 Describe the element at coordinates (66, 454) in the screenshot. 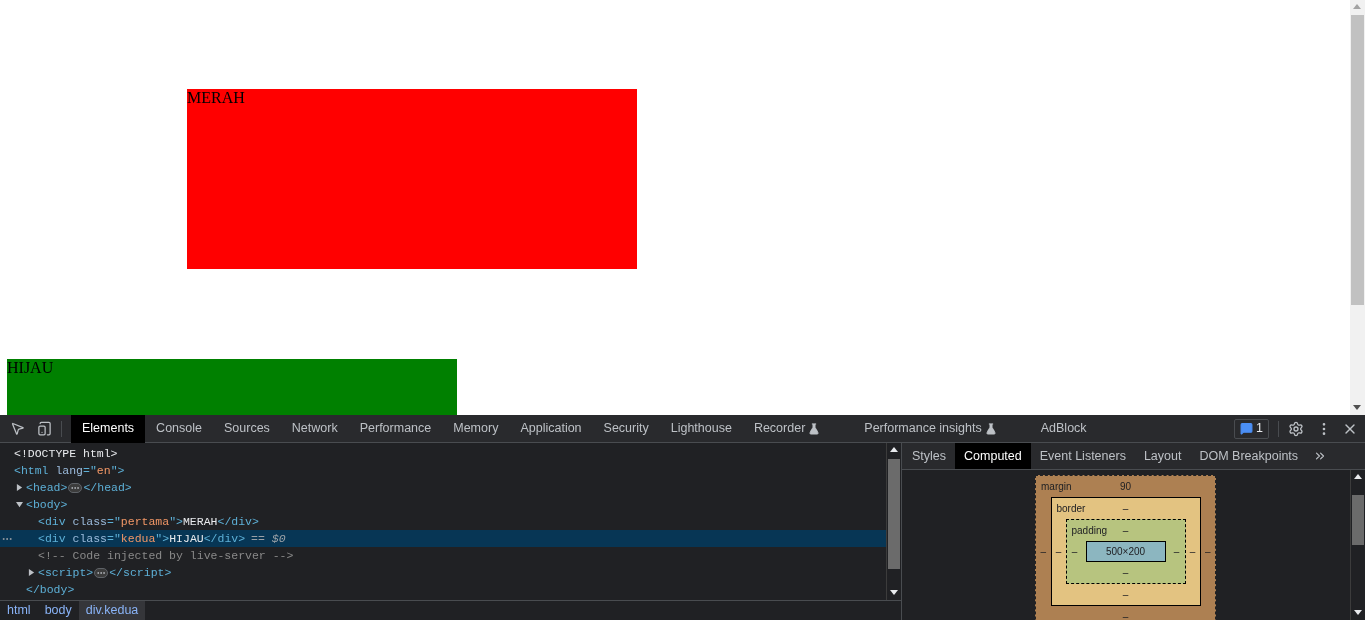

I see `dom-token: <!DOCTYPE html>` at that location.